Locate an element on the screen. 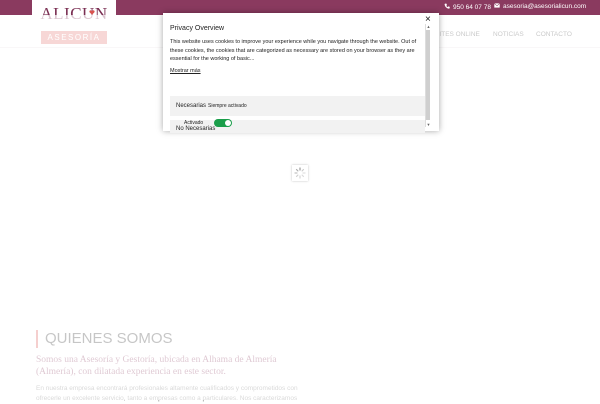 This screenshot has width=600, height=404. phone-icon is located at coordinates (448, 7).